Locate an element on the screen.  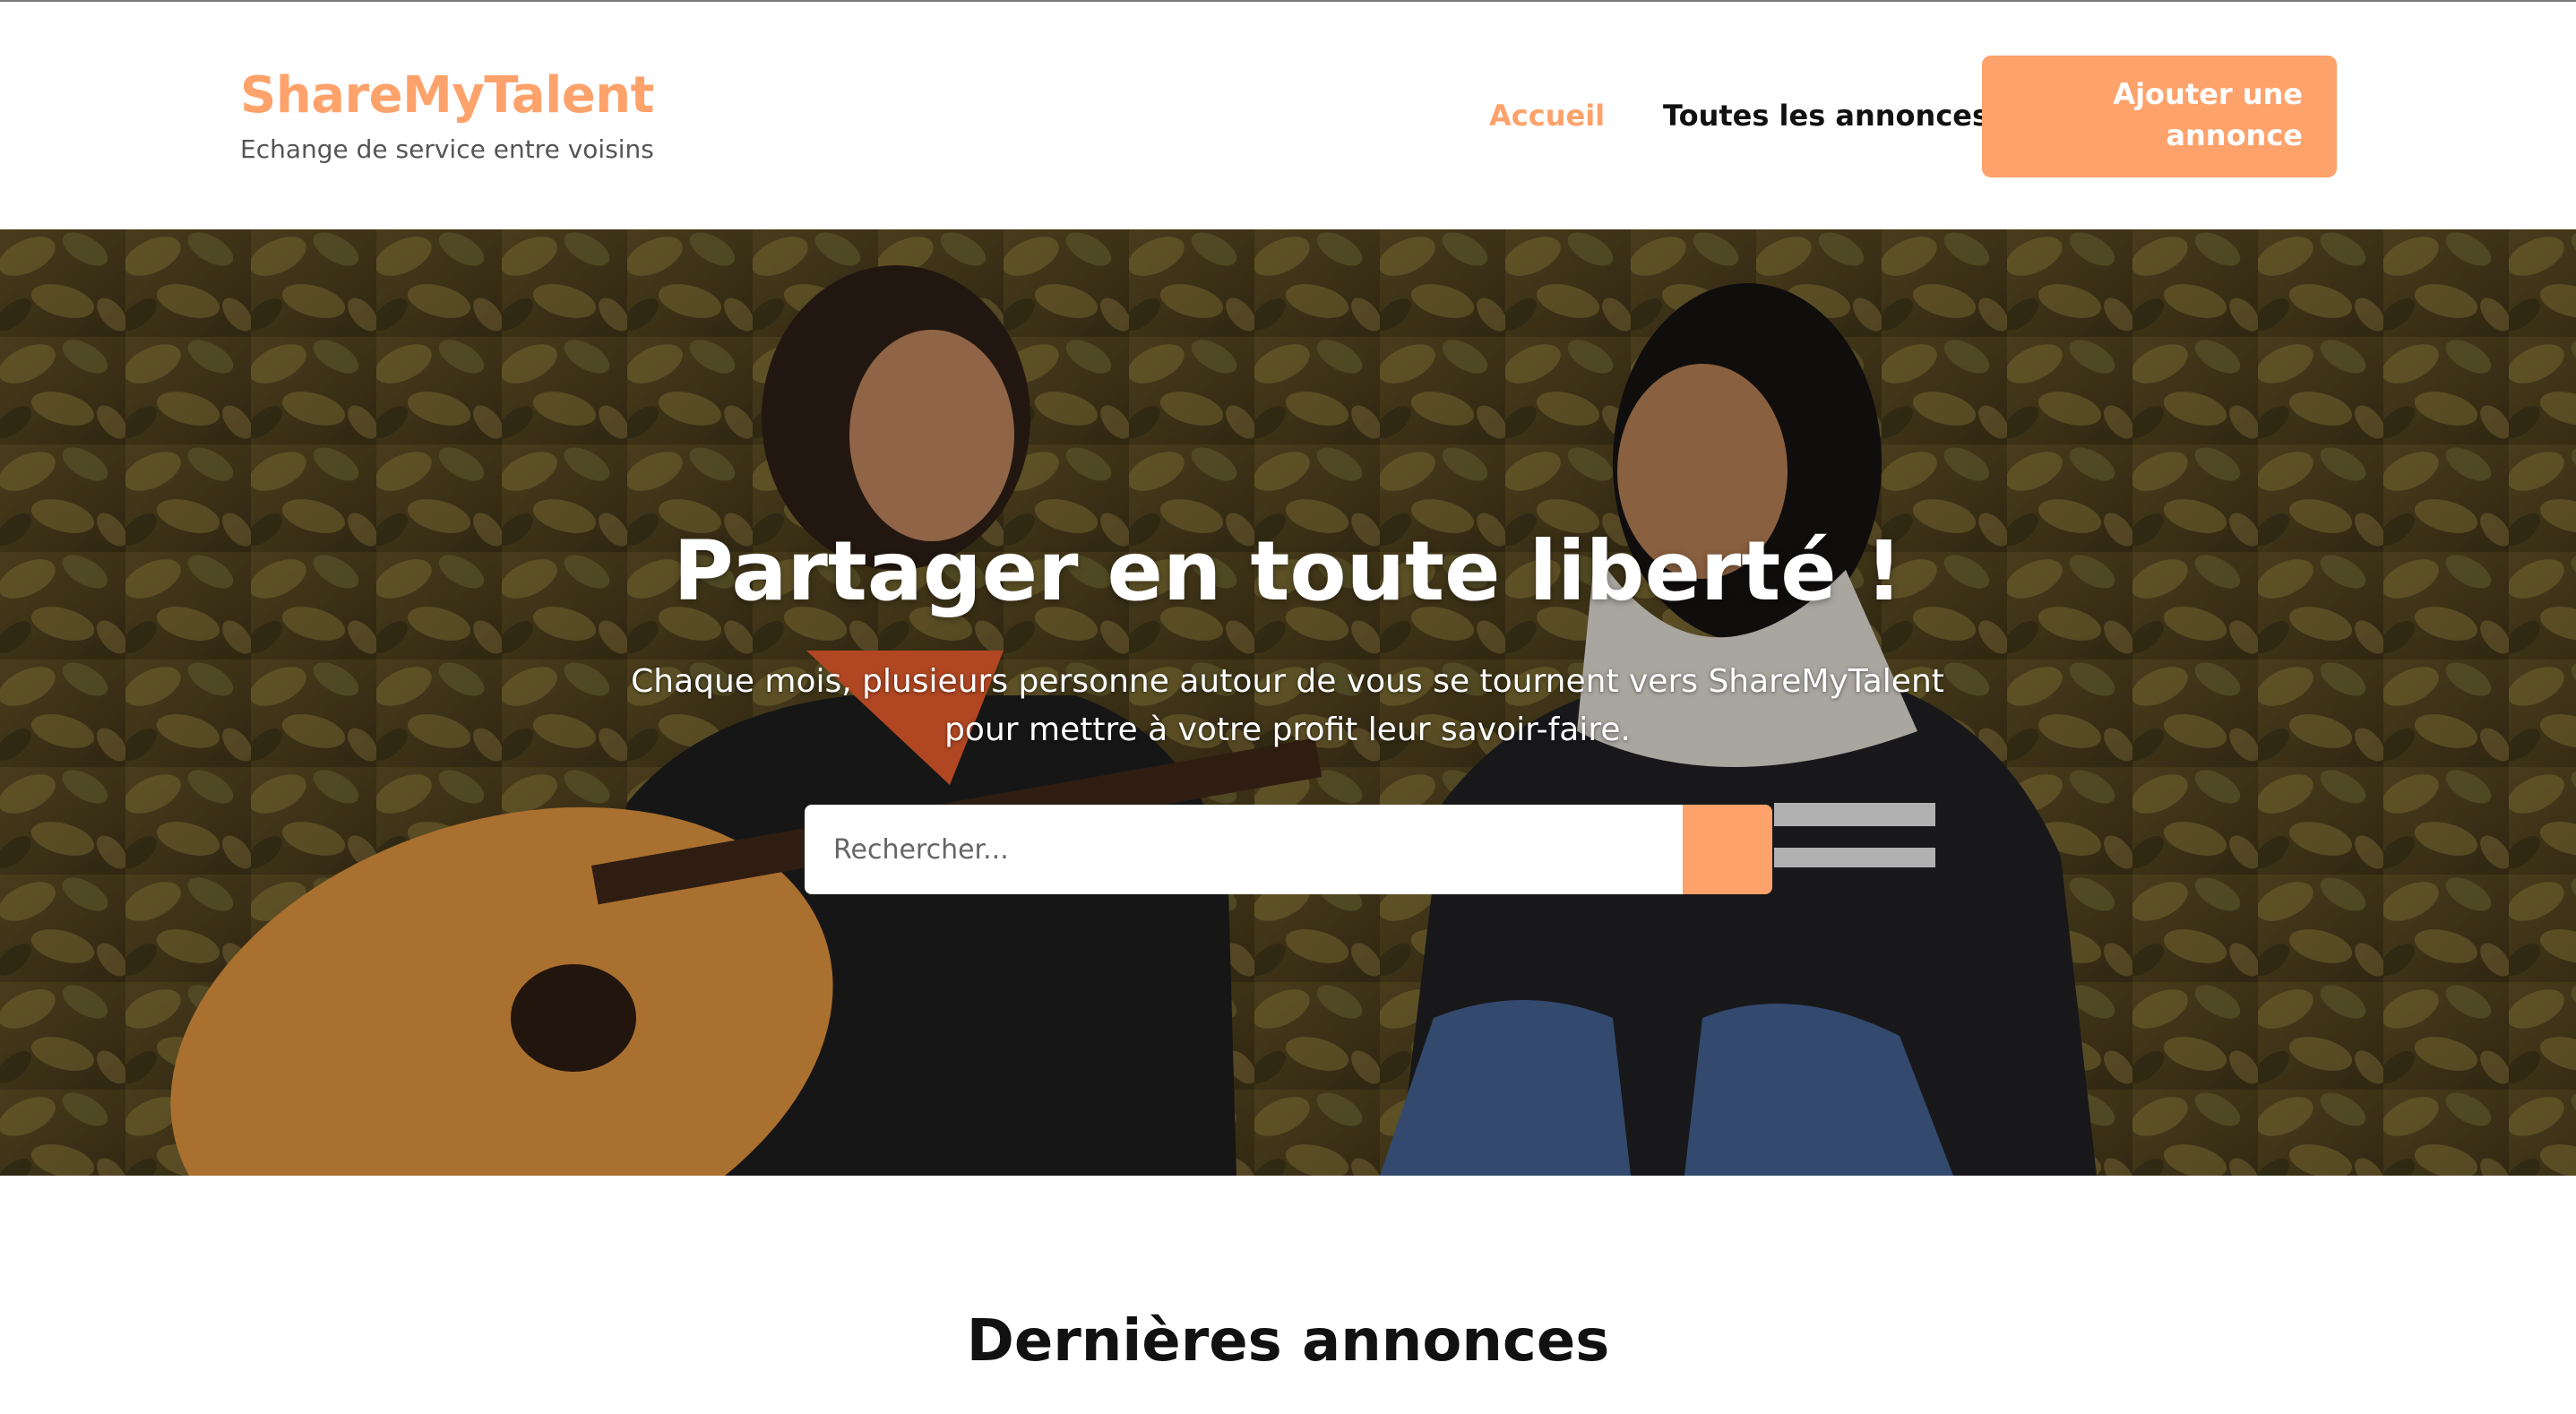
nav-link-home: Accueil is located at coordinates (1547, 116).